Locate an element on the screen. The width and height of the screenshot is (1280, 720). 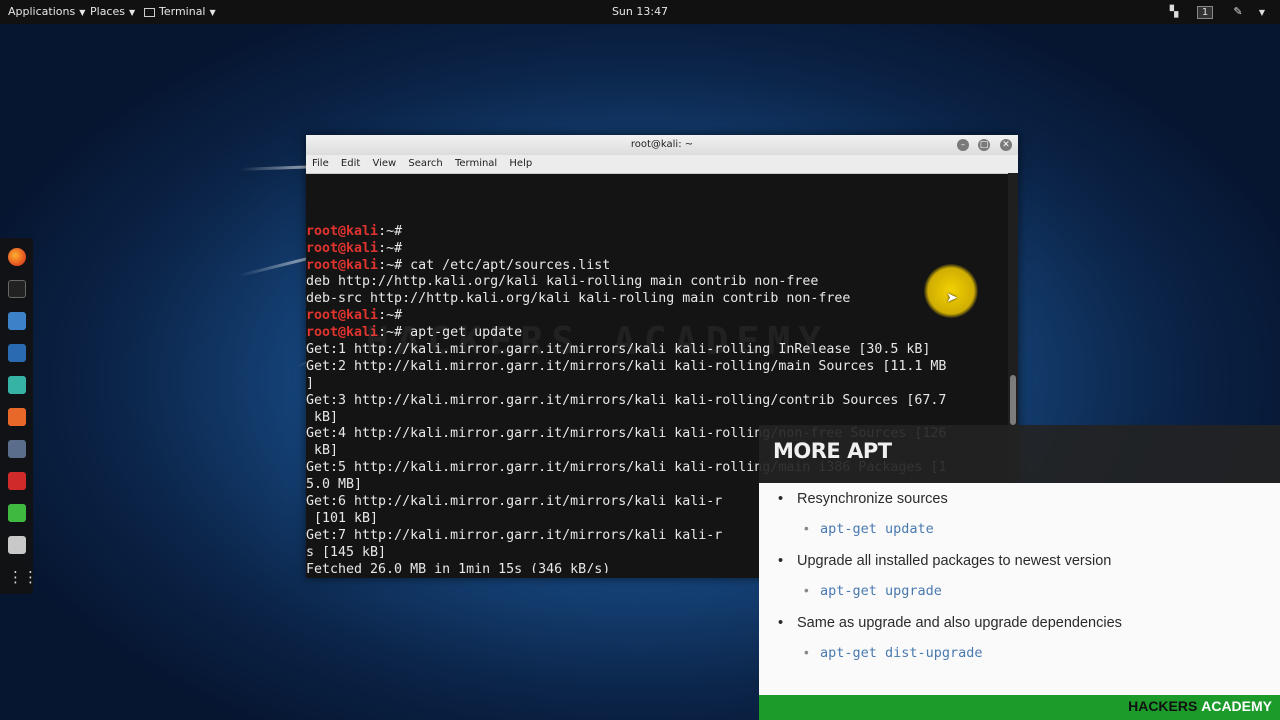
network-icon: ▚ is located at coordinates (1174, 12).